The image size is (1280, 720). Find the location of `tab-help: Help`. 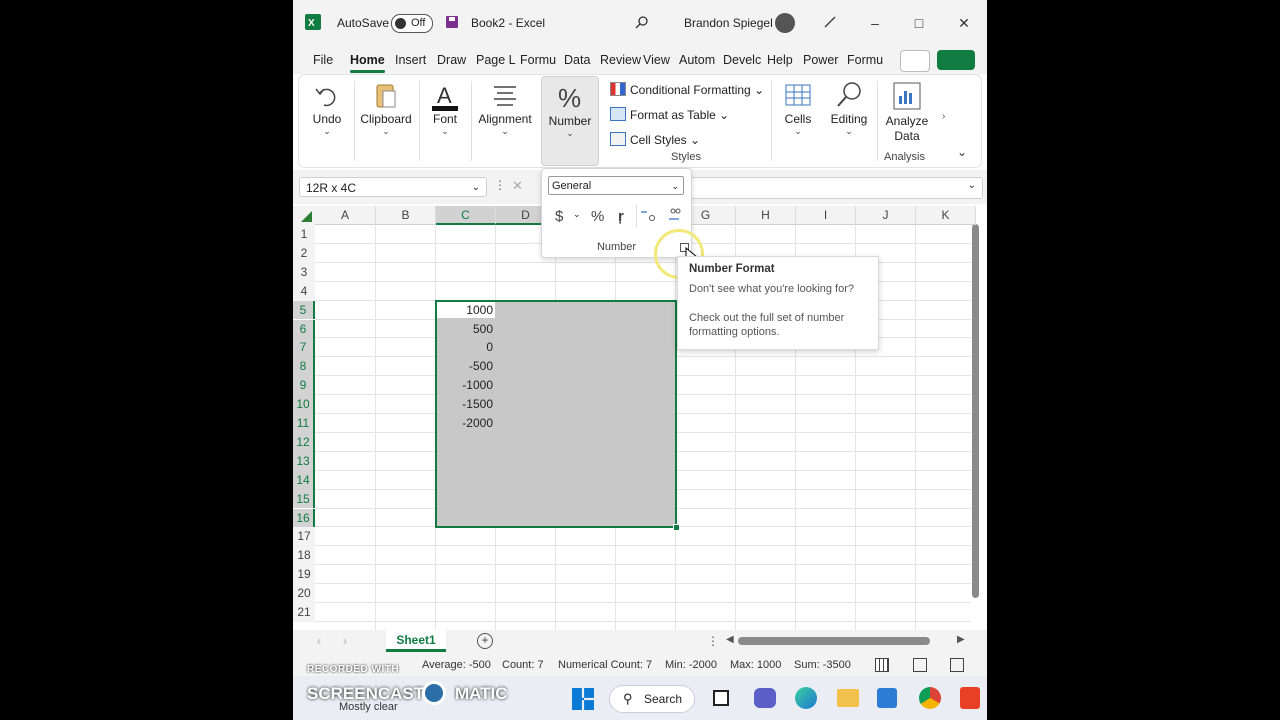

tab-help: Help is located at coordinates (780, 60).